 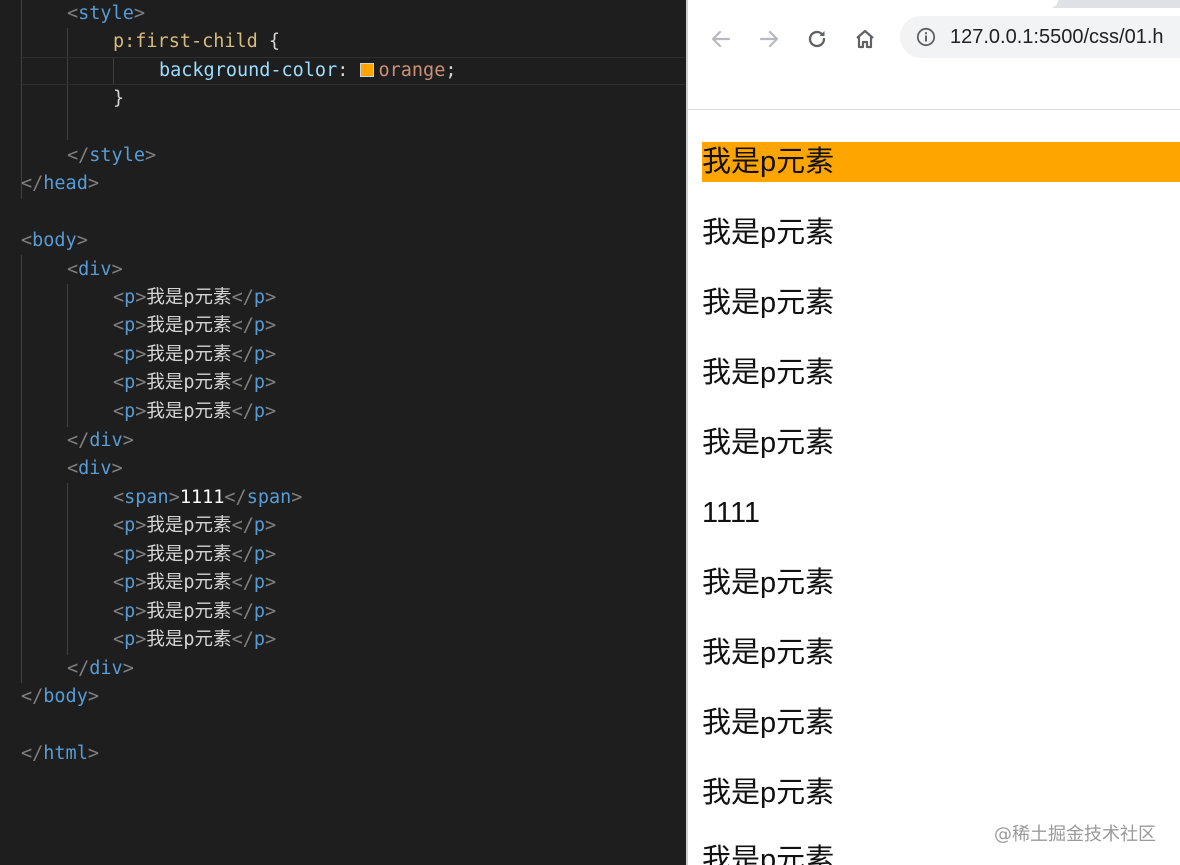 I want to click on home-icon, so click(x=865, y=39).